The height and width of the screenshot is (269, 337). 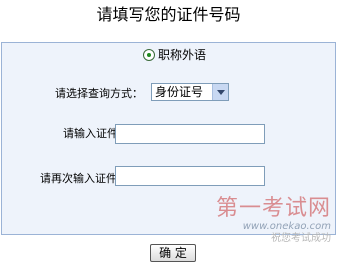 What do you see at coordinates (179, 92) in the screenshot?
I see `query-method-value: 身份证号` at bounding box center [179, 92].